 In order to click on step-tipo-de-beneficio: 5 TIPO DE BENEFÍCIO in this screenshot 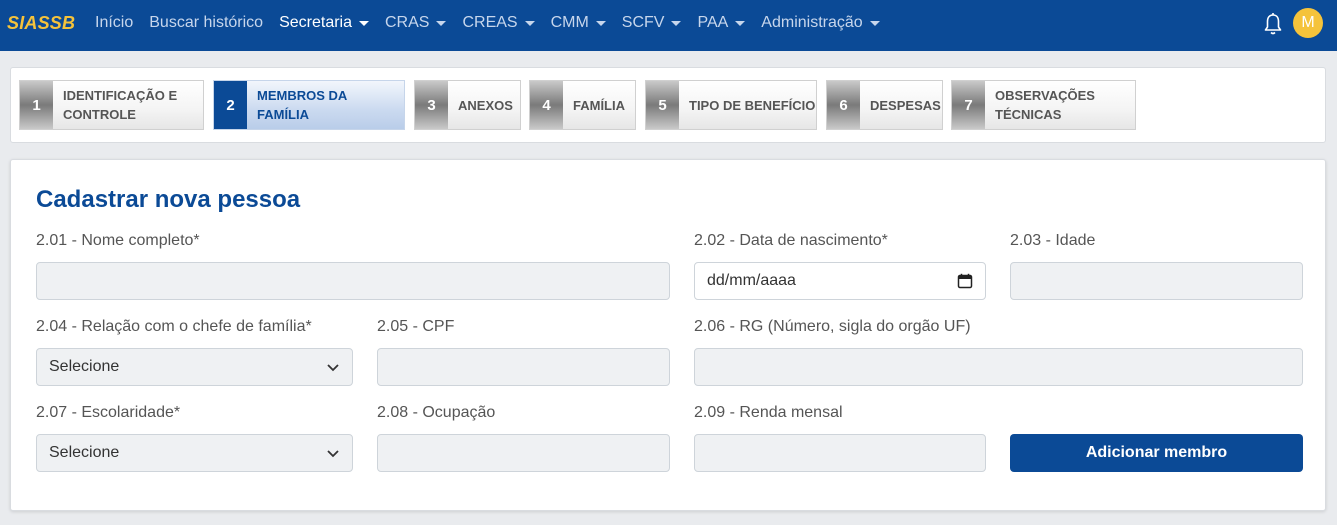, I will do `click(731, 105)`.